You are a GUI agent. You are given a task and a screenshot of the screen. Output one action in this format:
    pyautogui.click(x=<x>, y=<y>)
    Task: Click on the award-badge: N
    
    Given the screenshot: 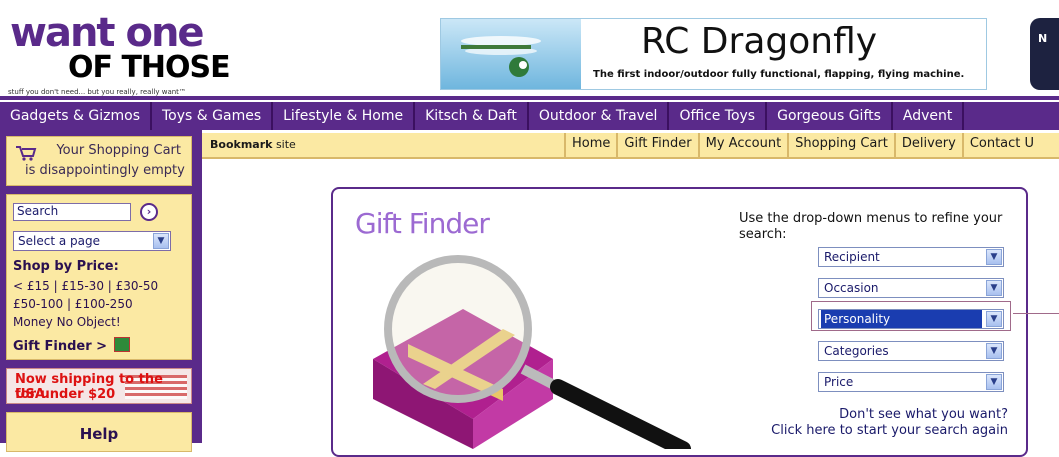 What is the action you would take?
    pyautogui.click(x=1044, y=54)
    